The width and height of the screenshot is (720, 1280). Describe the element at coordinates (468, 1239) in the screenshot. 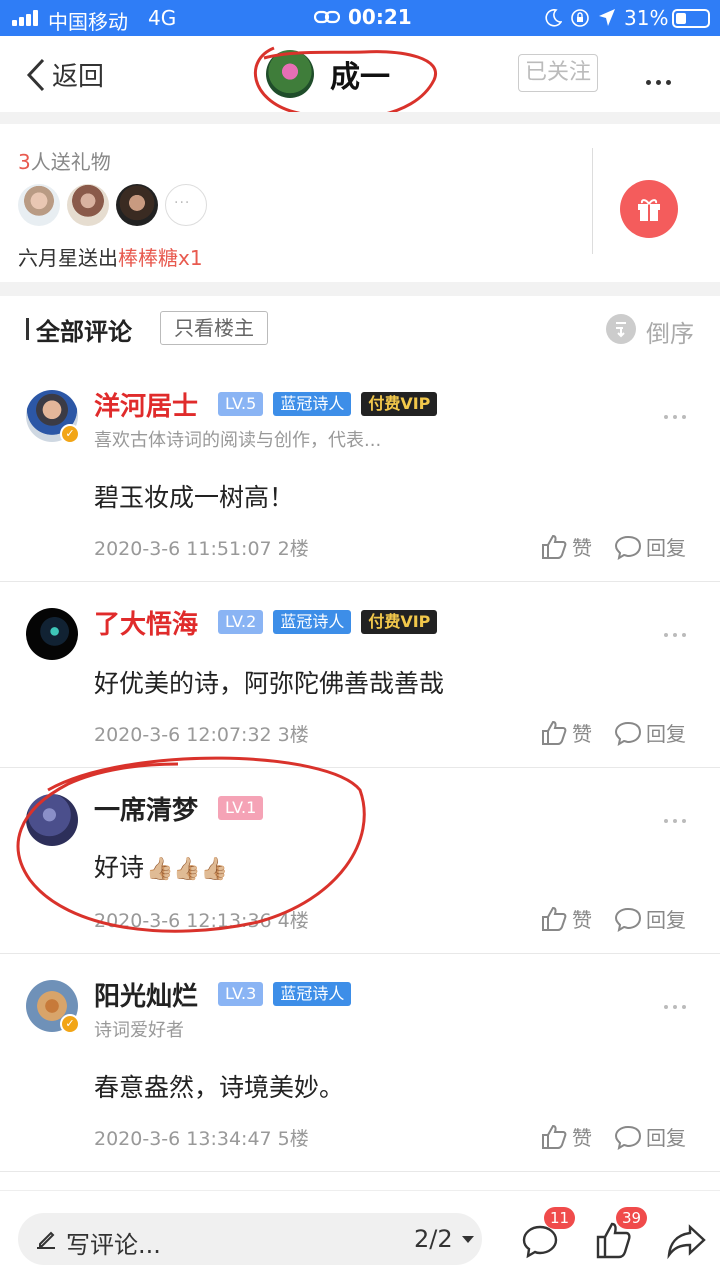

I see `chevron-down-icon` at that location.